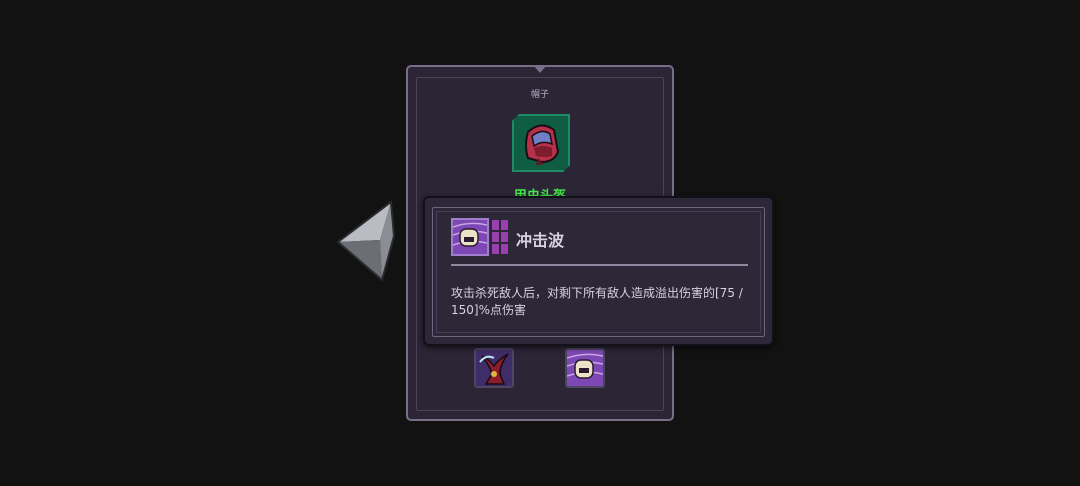 Image resolution: width=1080 pixels, height=486 pixels. I want to click on beetle-helmet-icon, so click(541, 143).